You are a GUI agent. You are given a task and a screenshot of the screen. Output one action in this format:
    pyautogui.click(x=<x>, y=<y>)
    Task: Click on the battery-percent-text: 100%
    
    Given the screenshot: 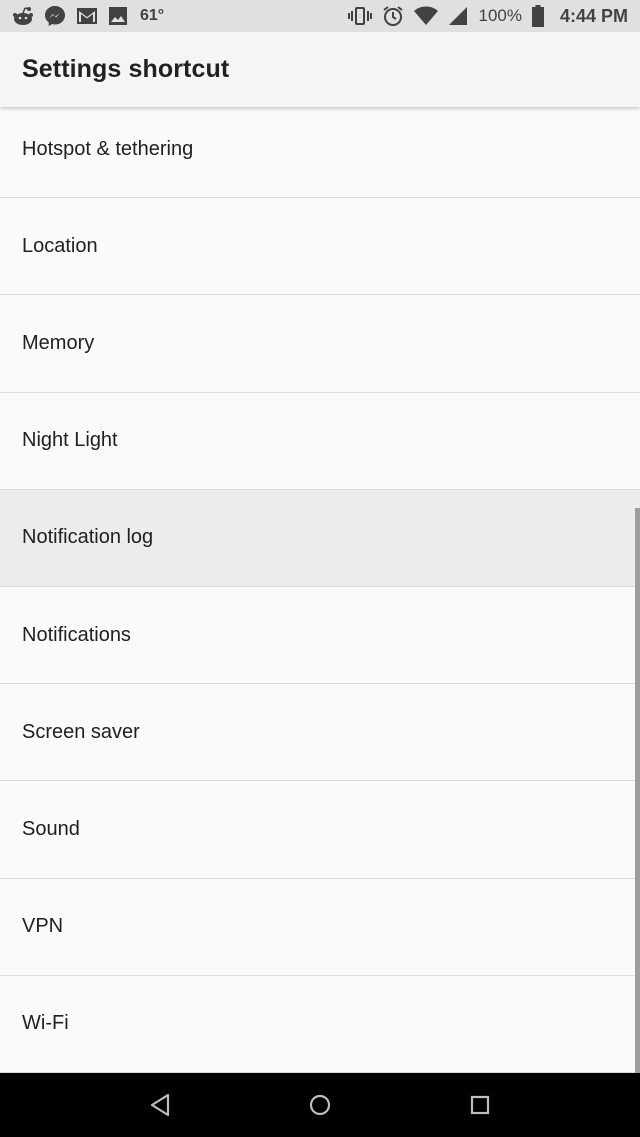 What is the action you would take?
    pyautogui.click(x=500, y=15)
    